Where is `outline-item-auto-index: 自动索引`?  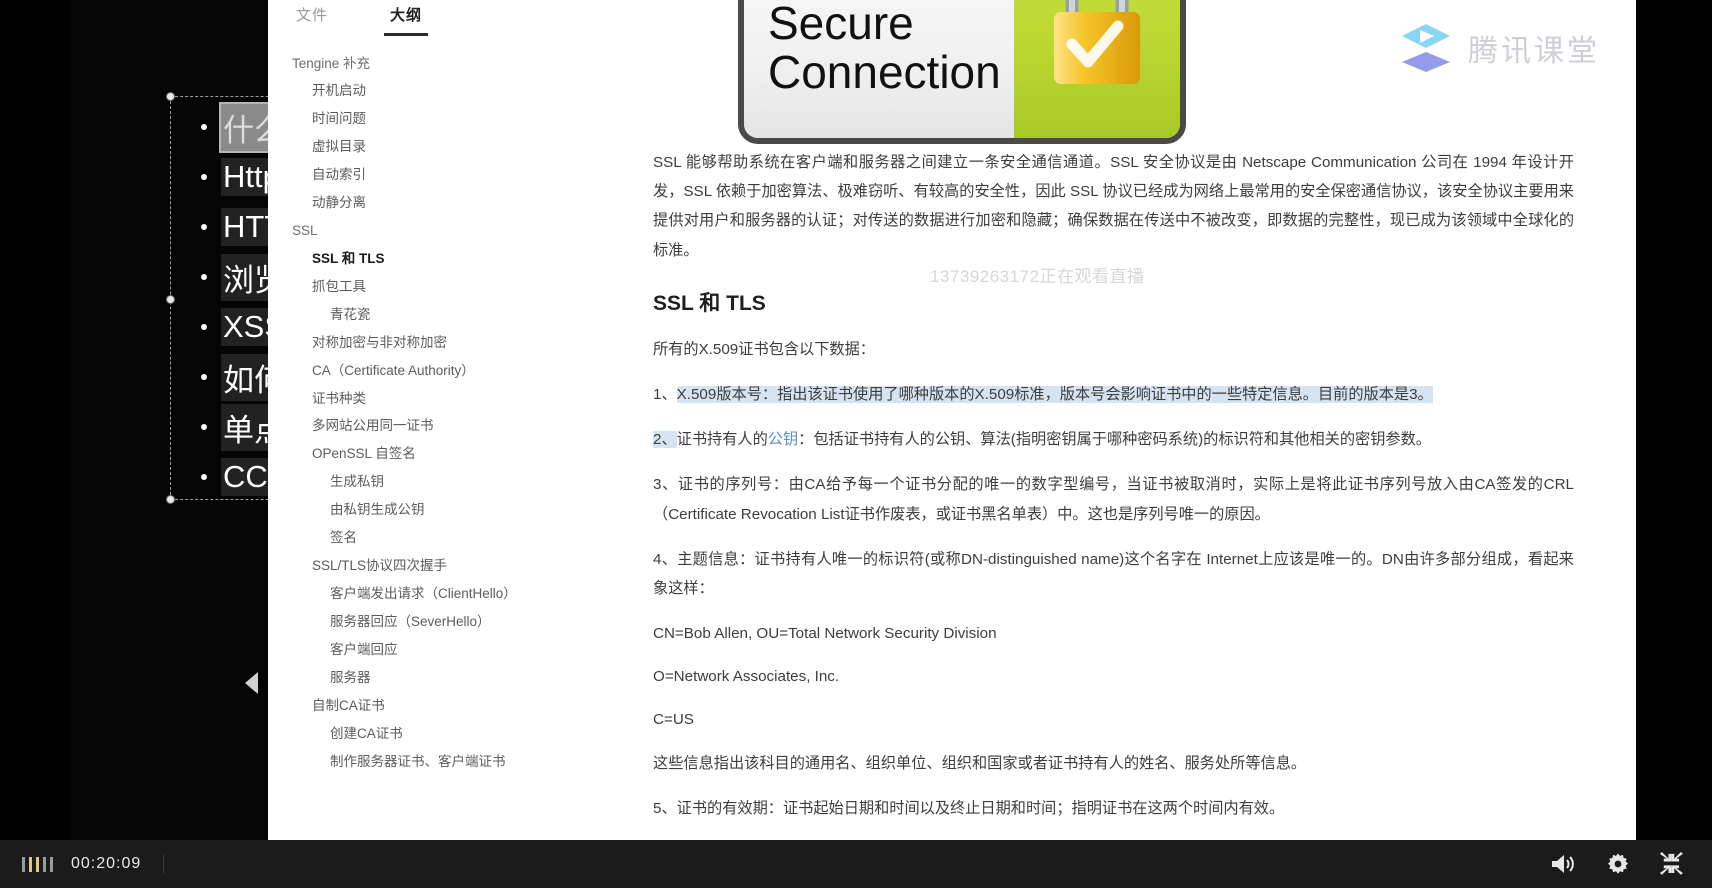
outline-item-auto-index: 自动索引 is located at coordinates (460, 176).